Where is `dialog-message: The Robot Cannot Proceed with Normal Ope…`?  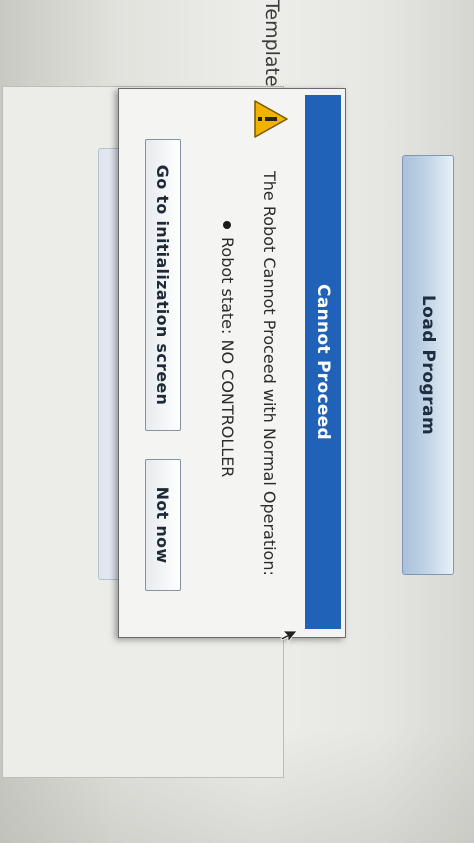 dialog-message: The Robot Cannot Proceed with Normal Ope… is located at coordinates (269, 373).